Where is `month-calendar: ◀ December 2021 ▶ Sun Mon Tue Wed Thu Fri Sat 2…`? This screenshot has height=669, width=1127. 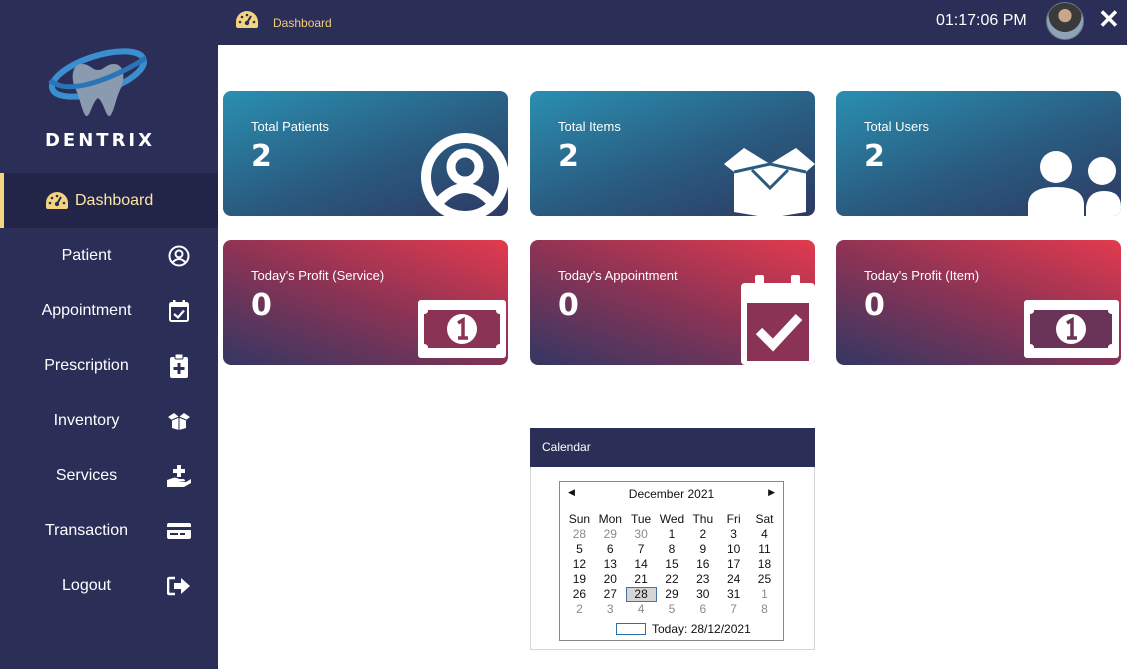 month-calendar: ◀ December 2021 ▶ Sun Mon Tue Wed Thu Fri Sat 2… is located at coordinates (671, 561).